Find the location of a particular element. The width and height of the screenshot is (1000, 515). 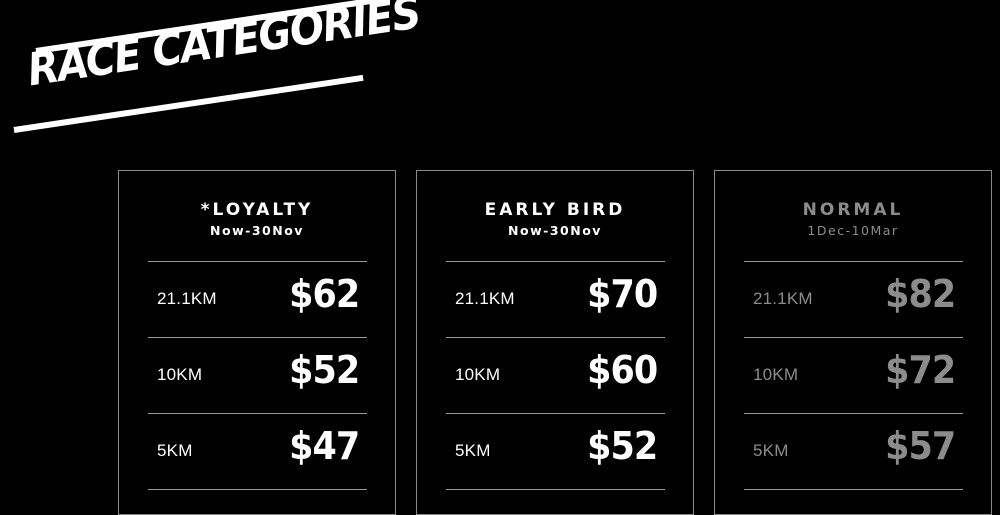

price-list: 21.1KM $82 10KM $72 5KM $57 is located at coordinates (853, 375).